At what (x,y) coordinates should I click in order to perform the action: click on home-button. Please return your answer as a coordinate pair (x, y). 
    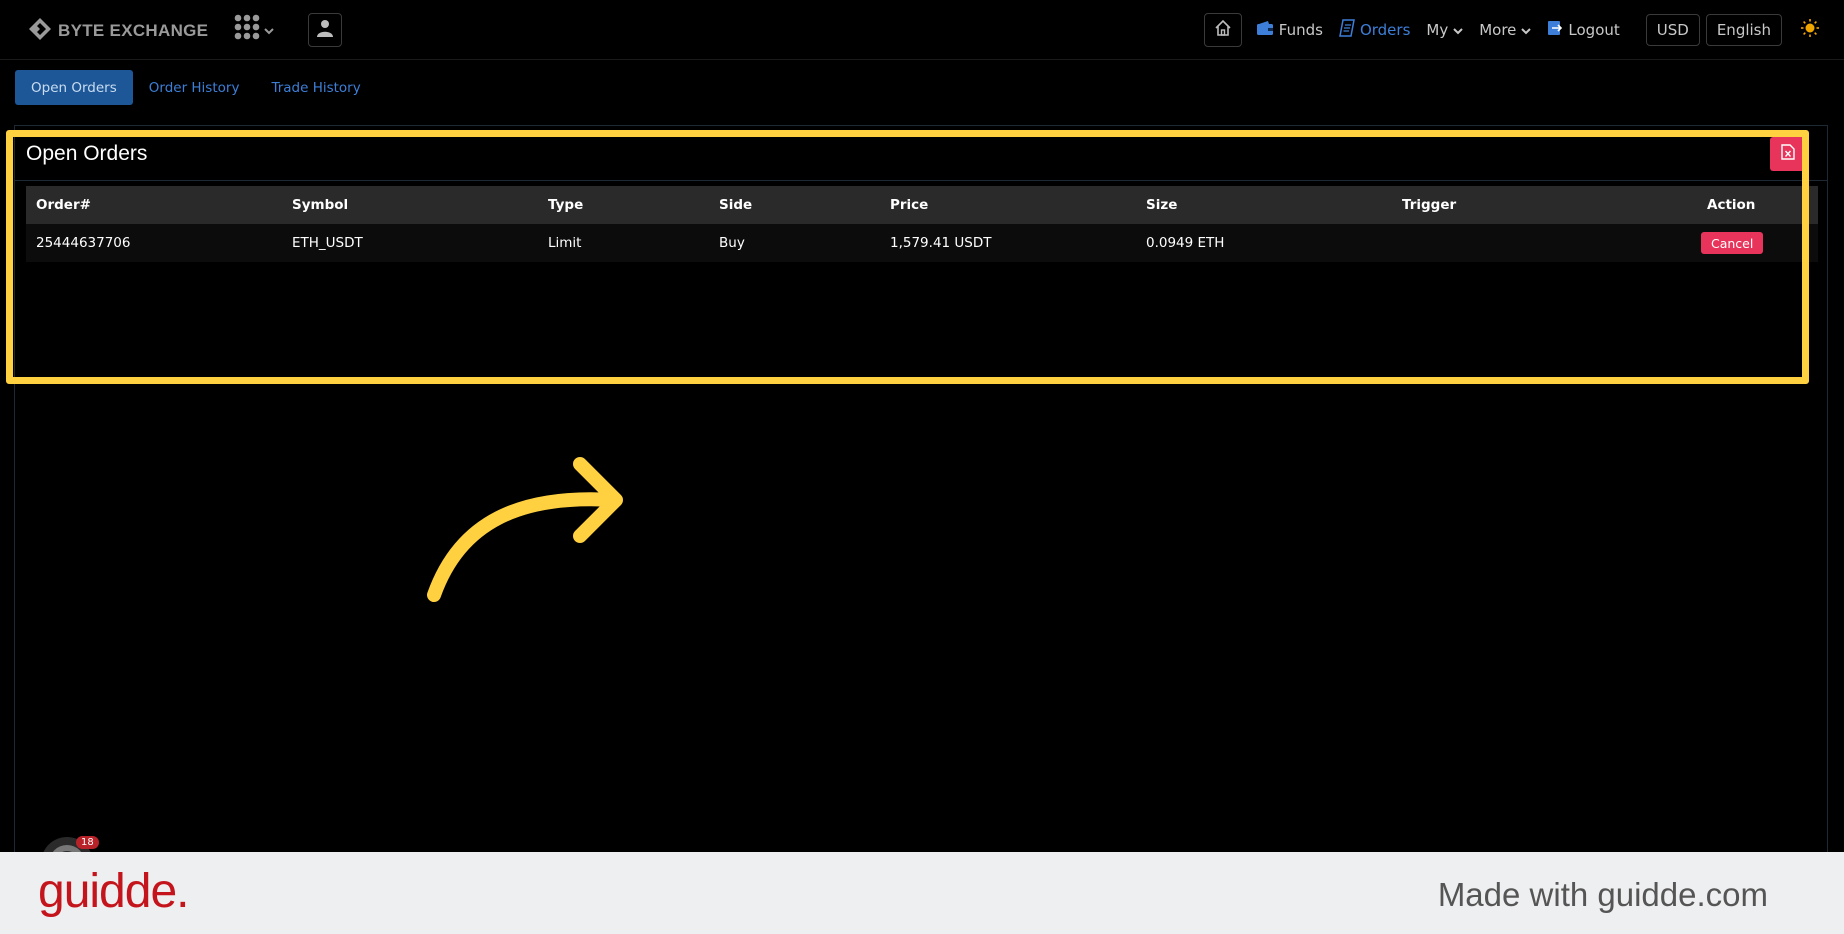
    Looking at the image, I should click on (1222, 30).